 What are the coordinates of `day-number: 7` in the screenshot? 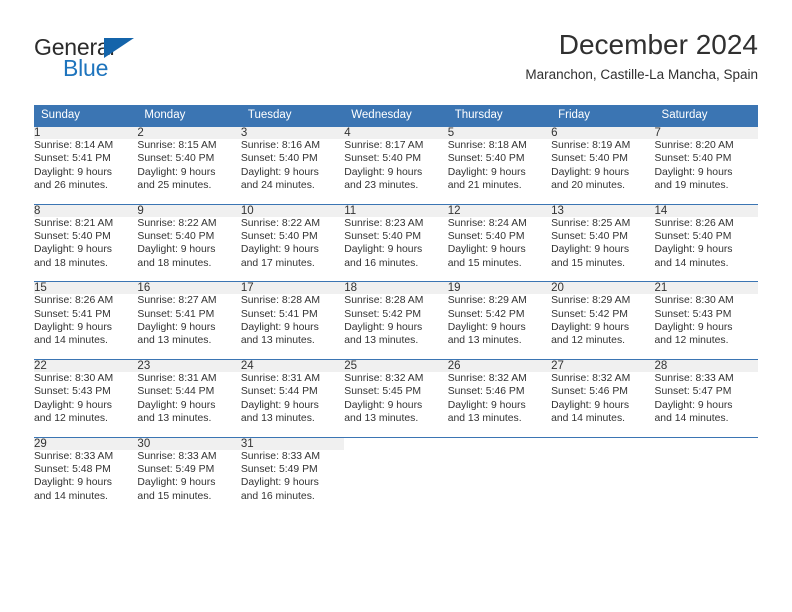 It's located at (706, 133).